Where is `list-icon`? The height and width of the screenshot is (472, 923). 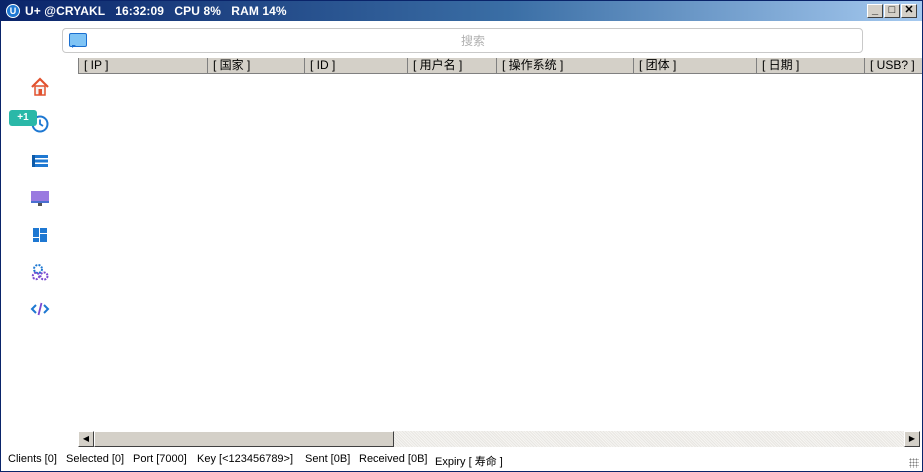
list-icon is located at coordinates (40, 161).